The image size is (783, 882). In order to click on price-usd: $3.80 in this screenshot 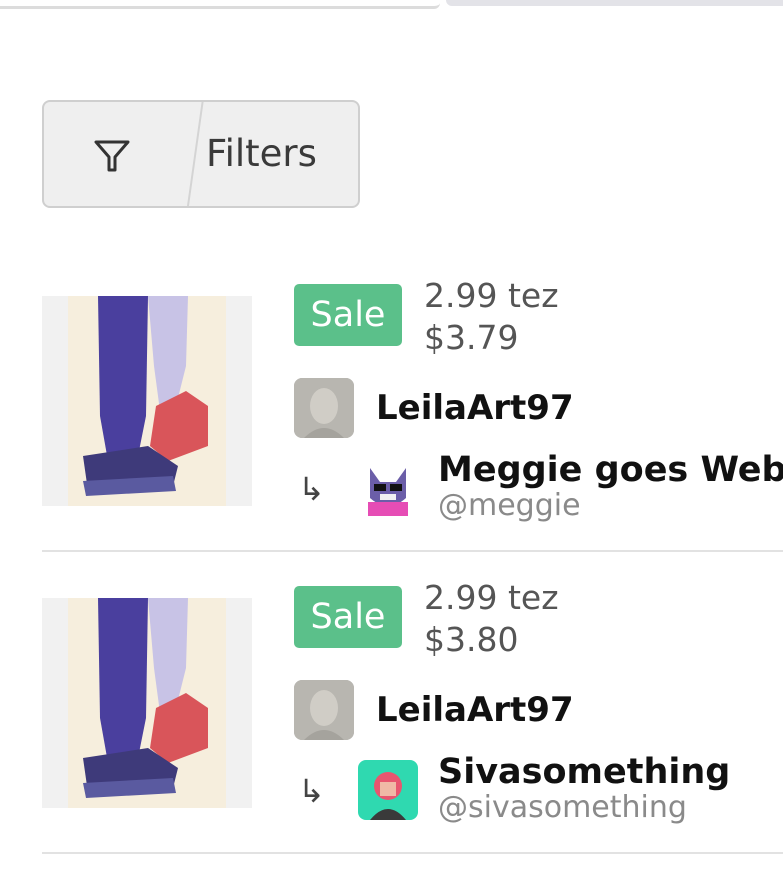, I will do `click(471, 639)`.